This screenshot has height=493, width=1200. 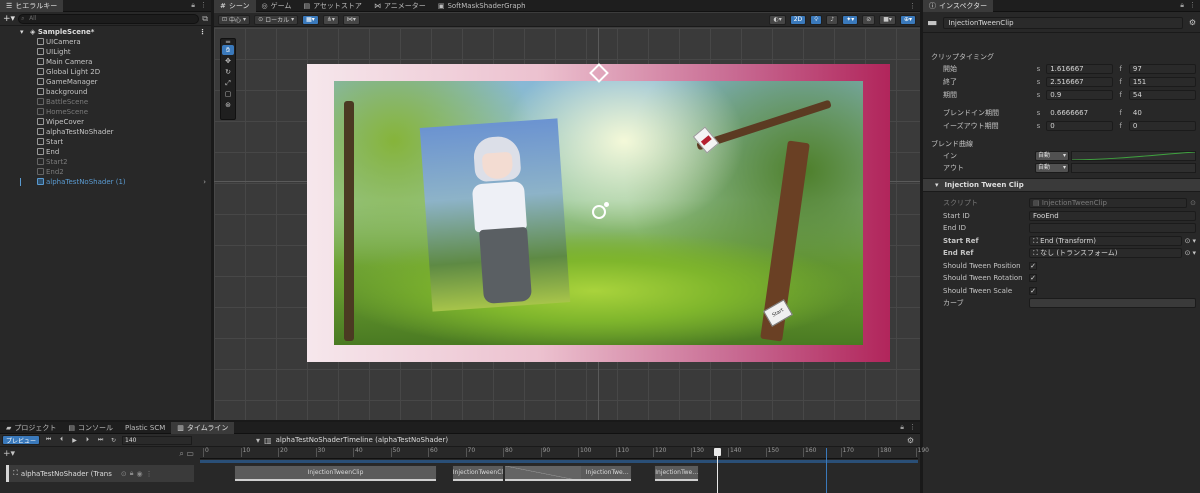 What do you see at coordinates (9, 19) in the screenshot?
I see `add-button: +▾` at bounding box center [9, 19].